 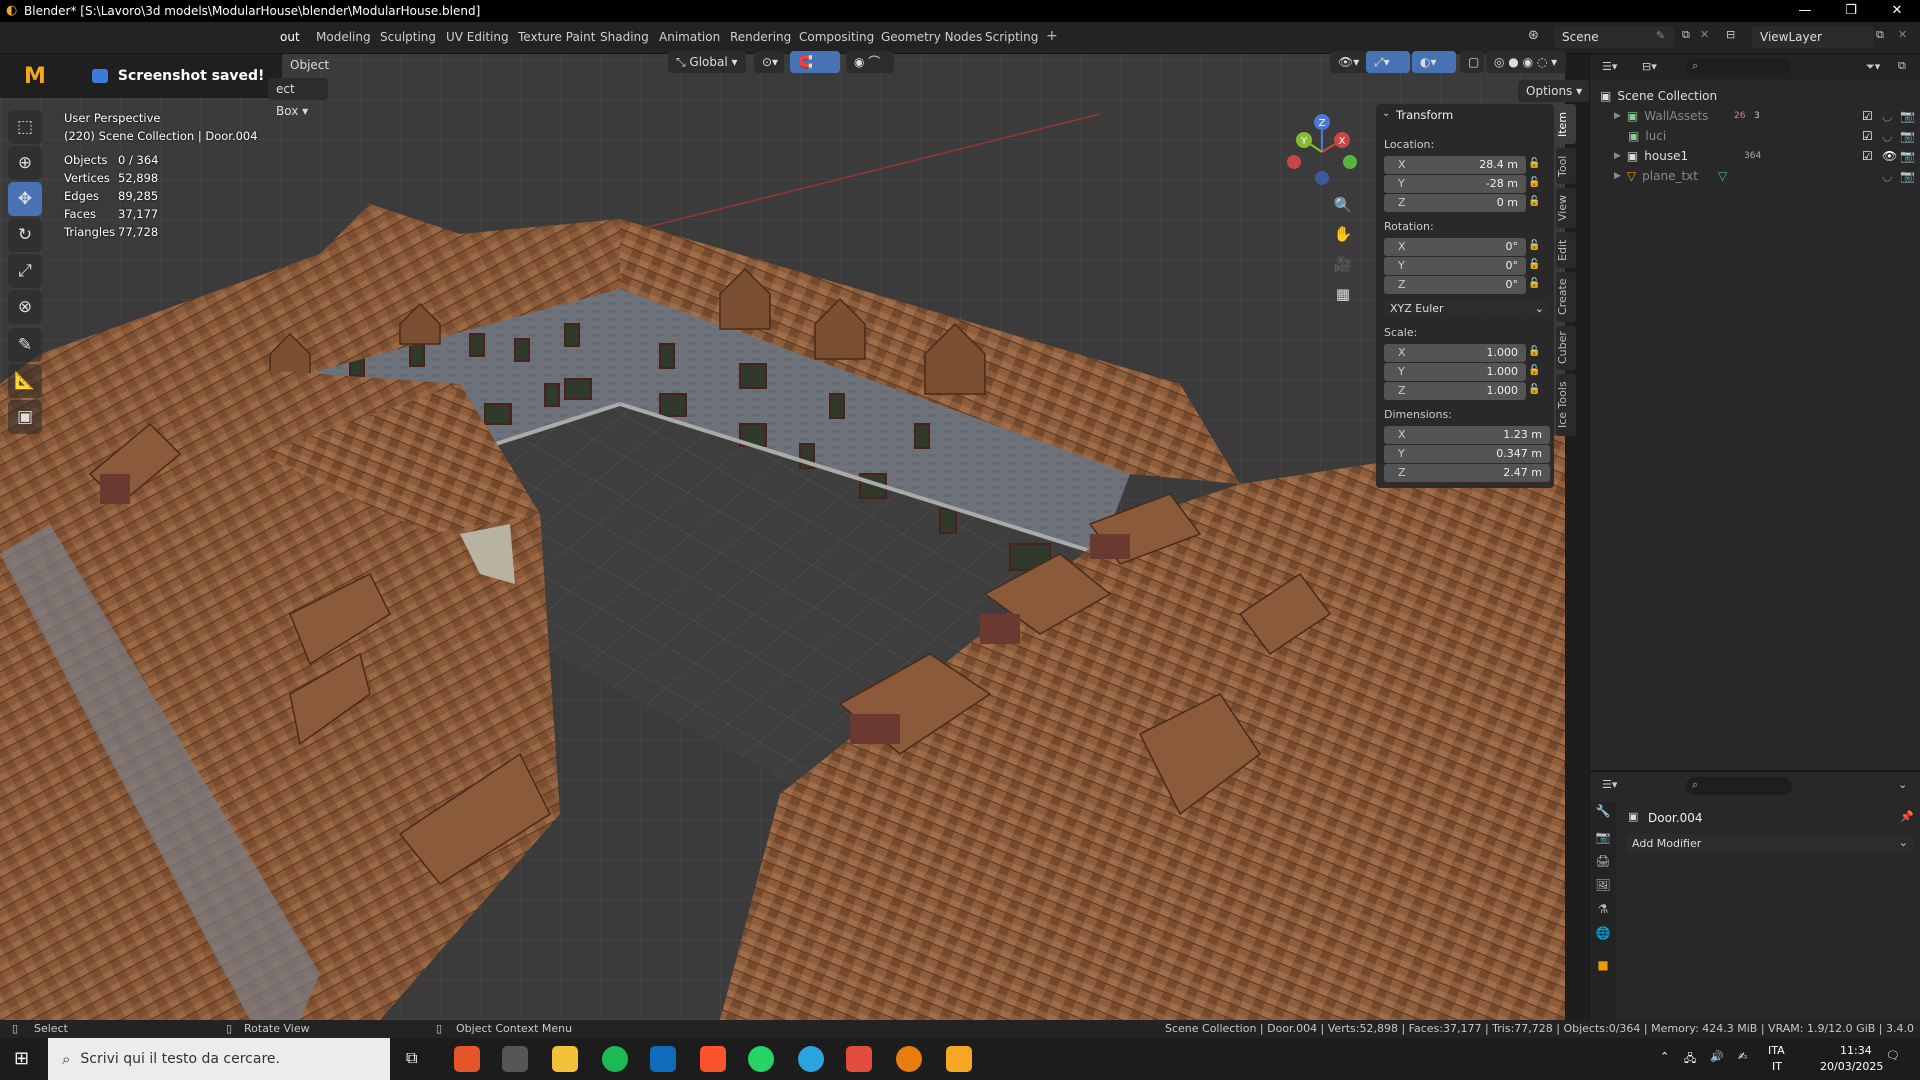 I want to click on orientation-dropdown: ⤡ Global ▾, so click(x=707, y=62).